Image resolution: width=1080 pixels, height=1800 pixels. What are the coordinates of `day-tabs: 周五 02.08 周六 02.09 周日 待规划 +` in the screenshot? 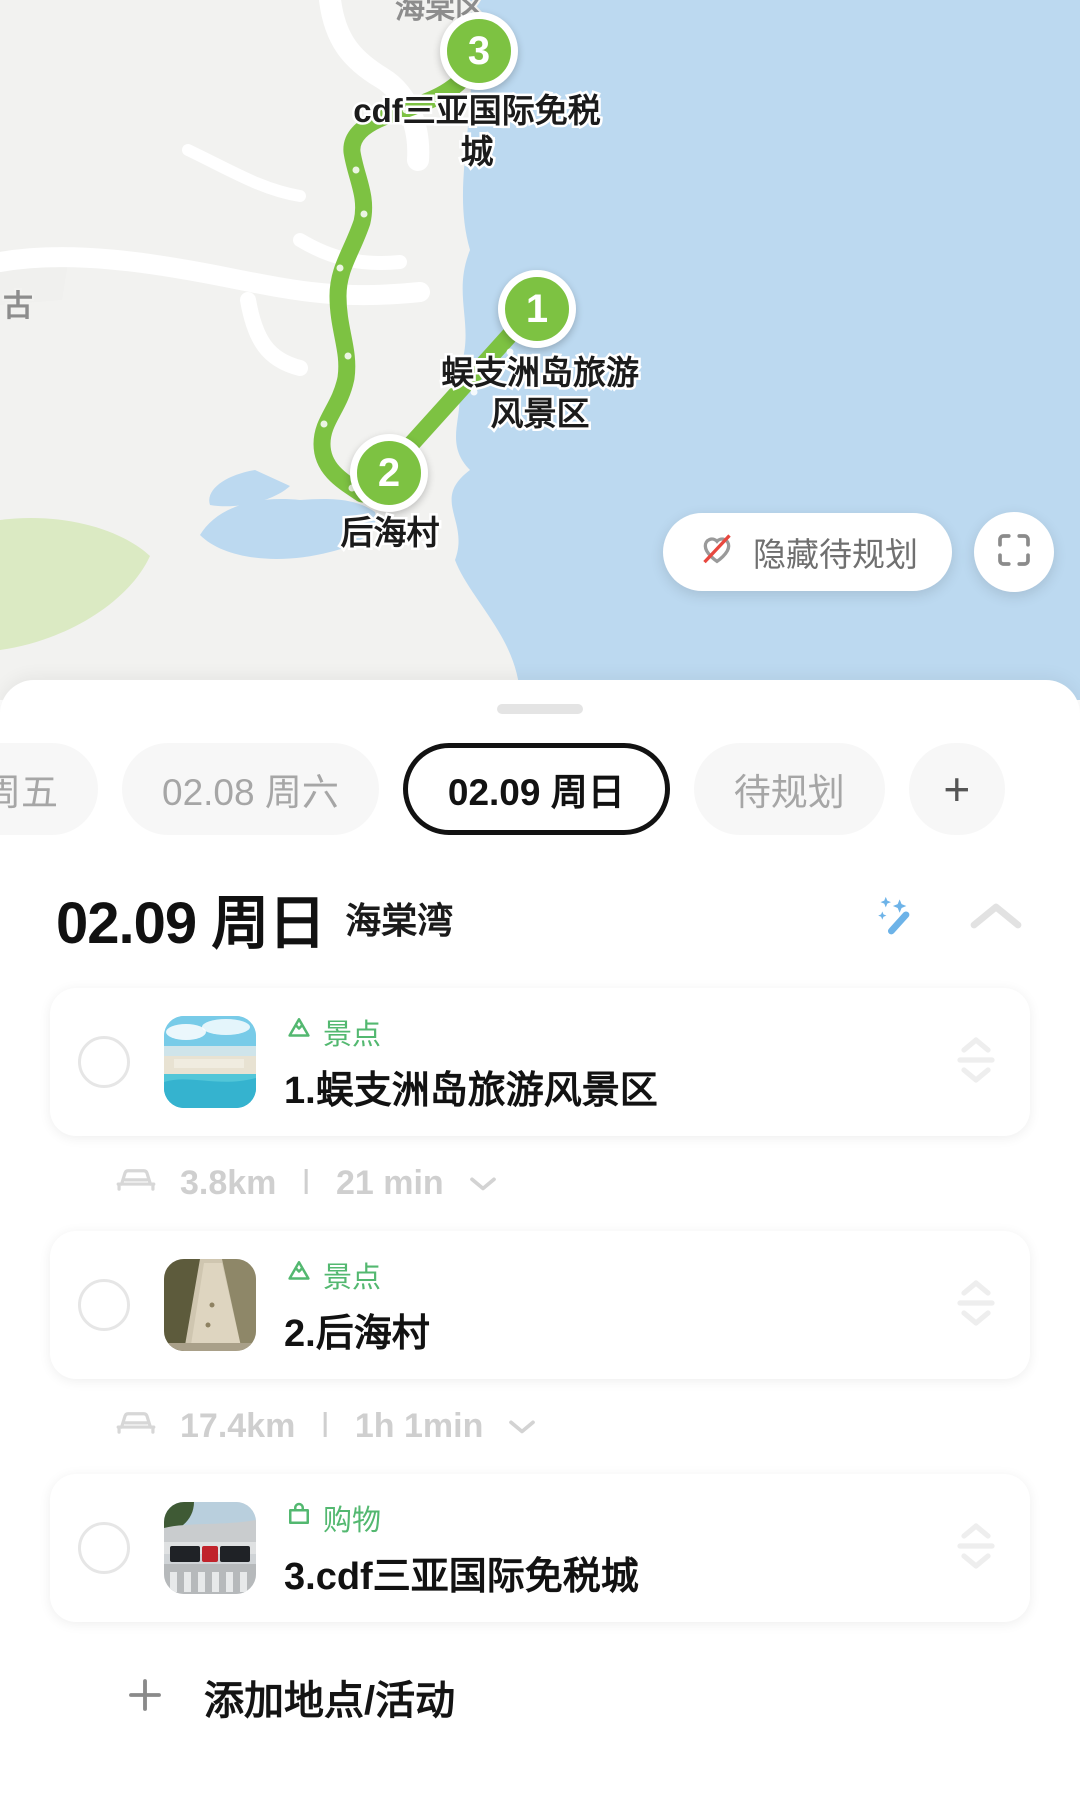 It's located at (540, 774).